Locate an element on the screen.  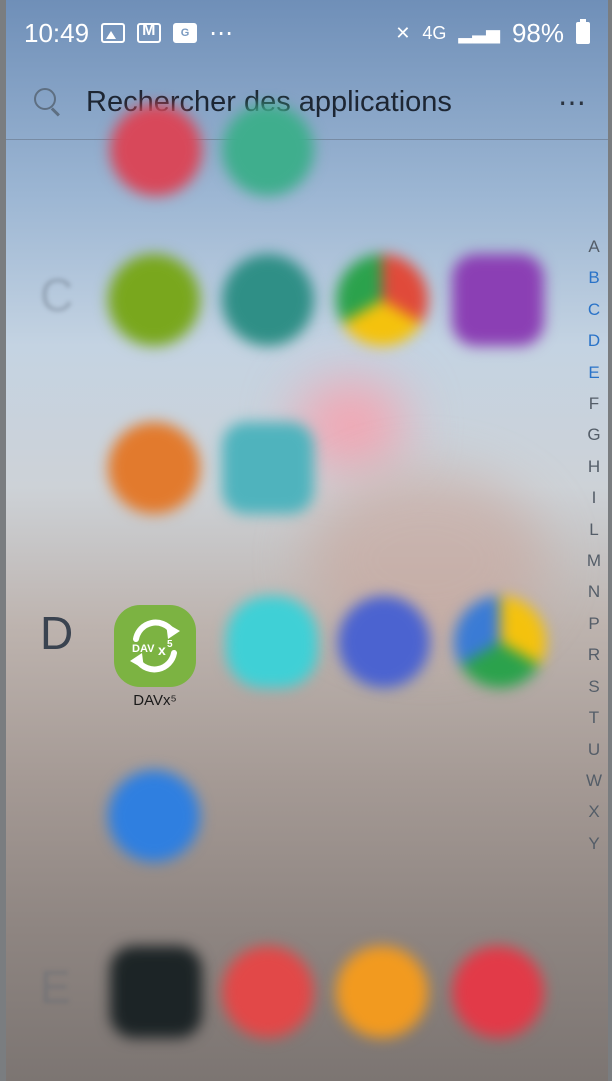
alphabet-index: ABCDEFGHILMNPRSTUWXY is located at coordinates (594, 545).